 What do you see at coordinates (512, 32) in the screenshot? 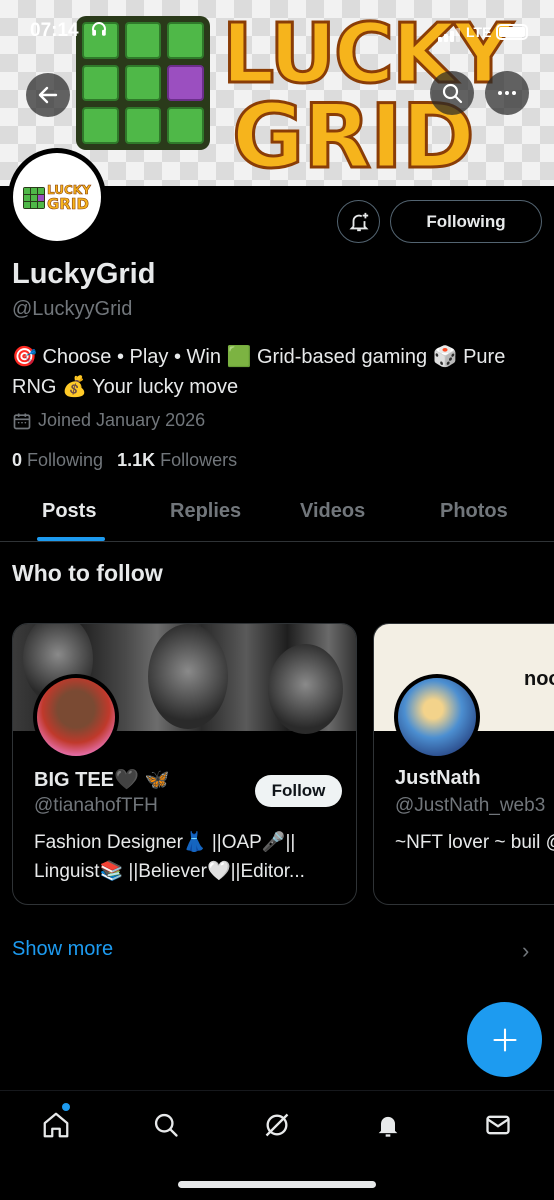
I see `battery-icon` at bounding box center [512, 32].